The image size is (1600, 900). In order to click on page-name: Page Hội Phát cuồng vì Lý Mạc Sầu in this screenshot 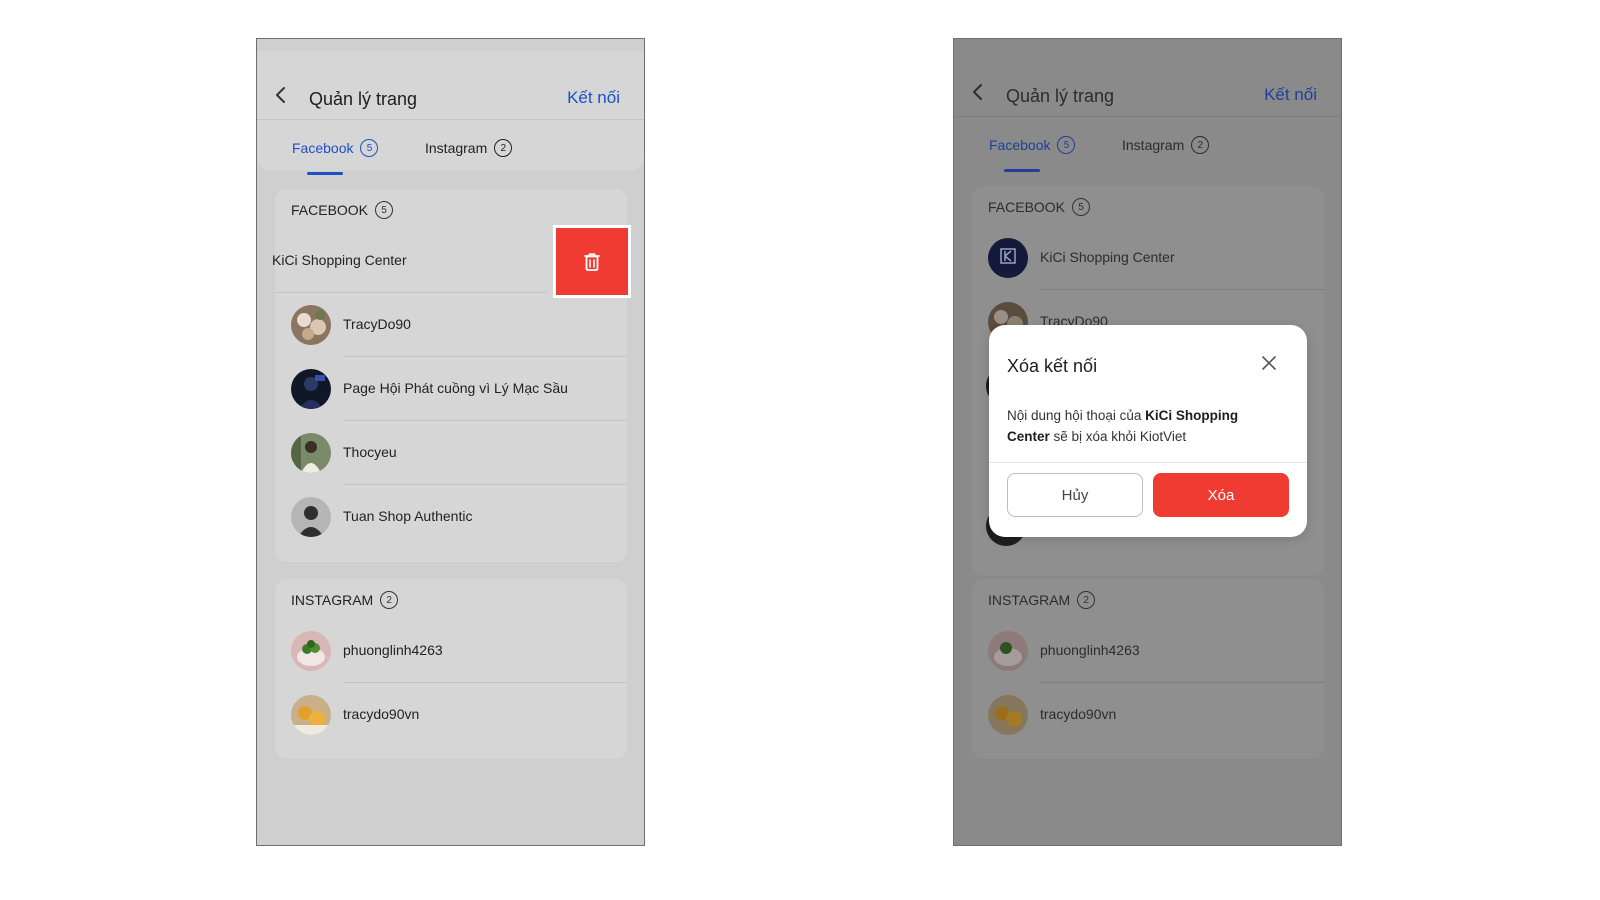, I will do `click(455, 388)`.